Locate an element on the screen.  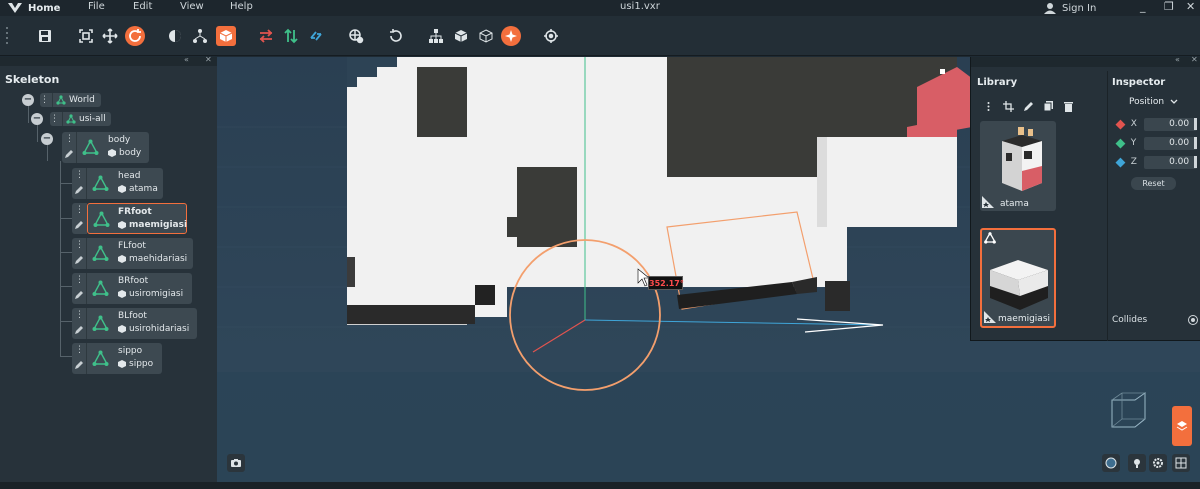
add-button is located at coordinates (511, 36).